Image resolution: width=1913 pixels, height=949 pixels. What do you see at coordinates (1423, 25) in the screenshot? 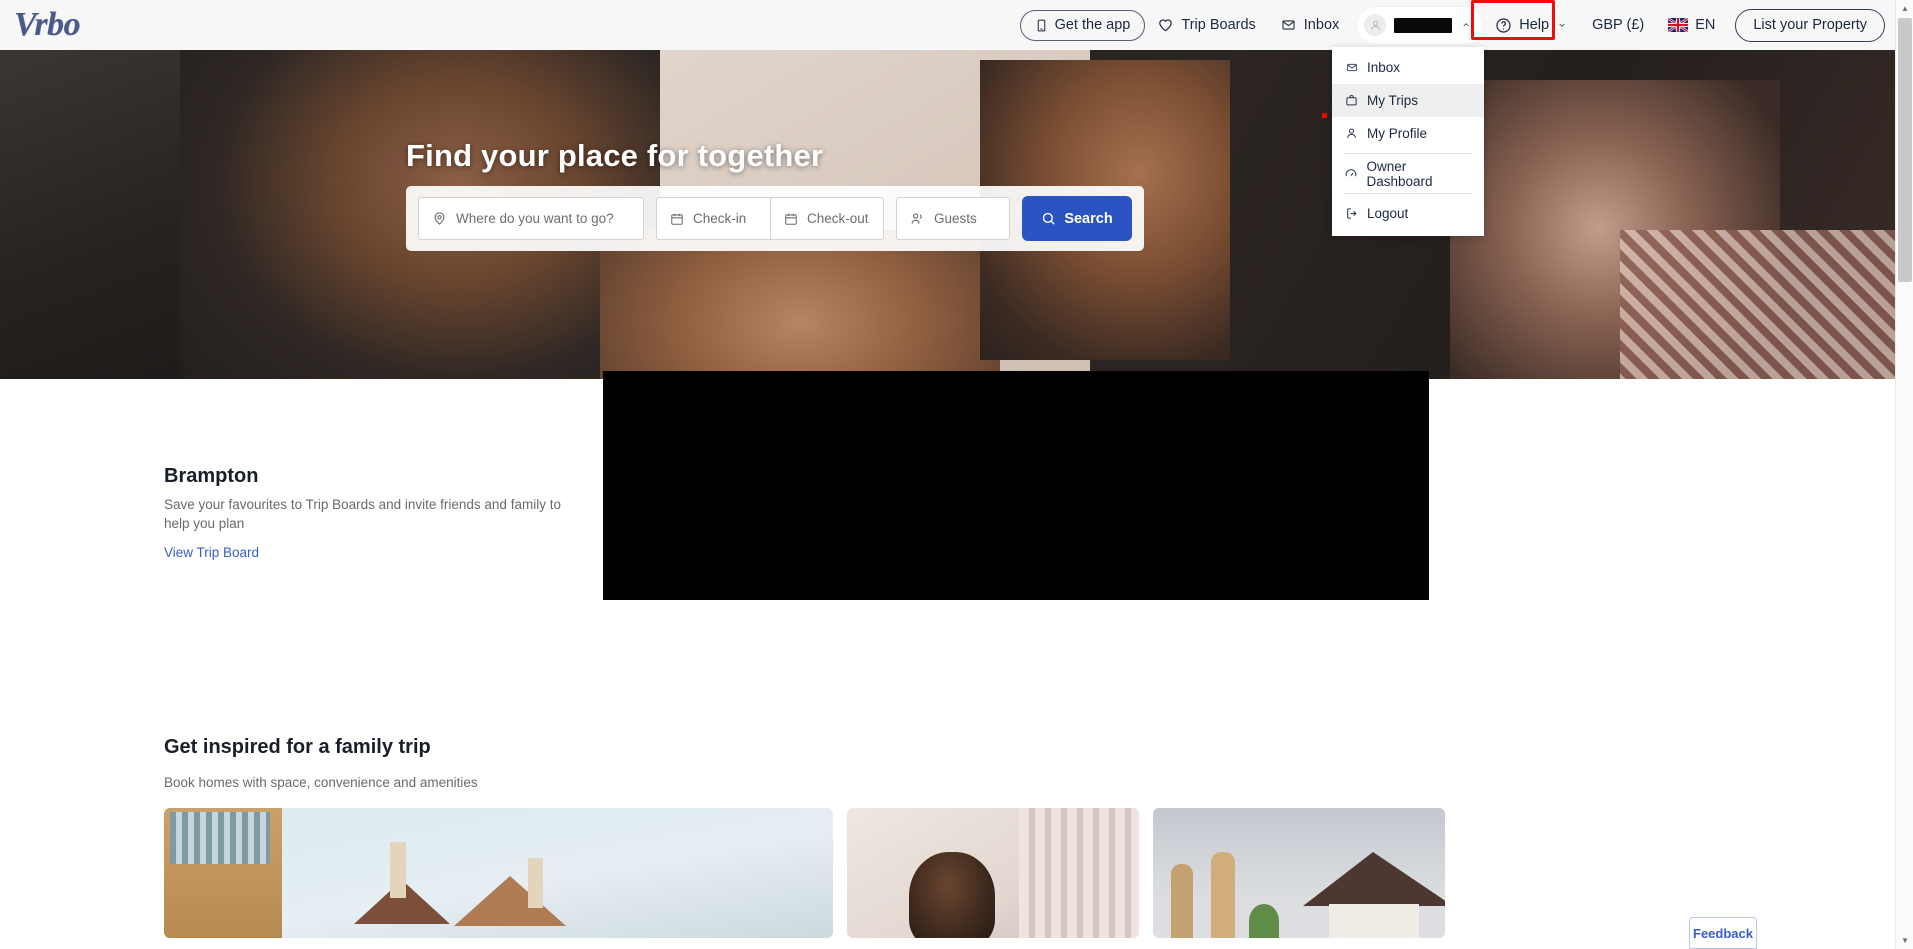
I see `account-name-redacted` at bounding box center [1423, 25].